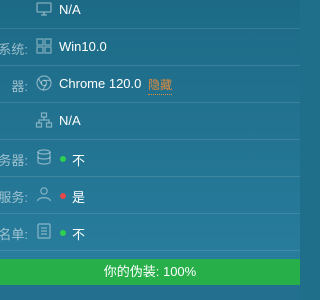 Image resolution: width=320 pixels, height=300 pixels. Describe the element at coordinates (14, 160) in the screenshot. I see `row-label: 服务器:` at that location.